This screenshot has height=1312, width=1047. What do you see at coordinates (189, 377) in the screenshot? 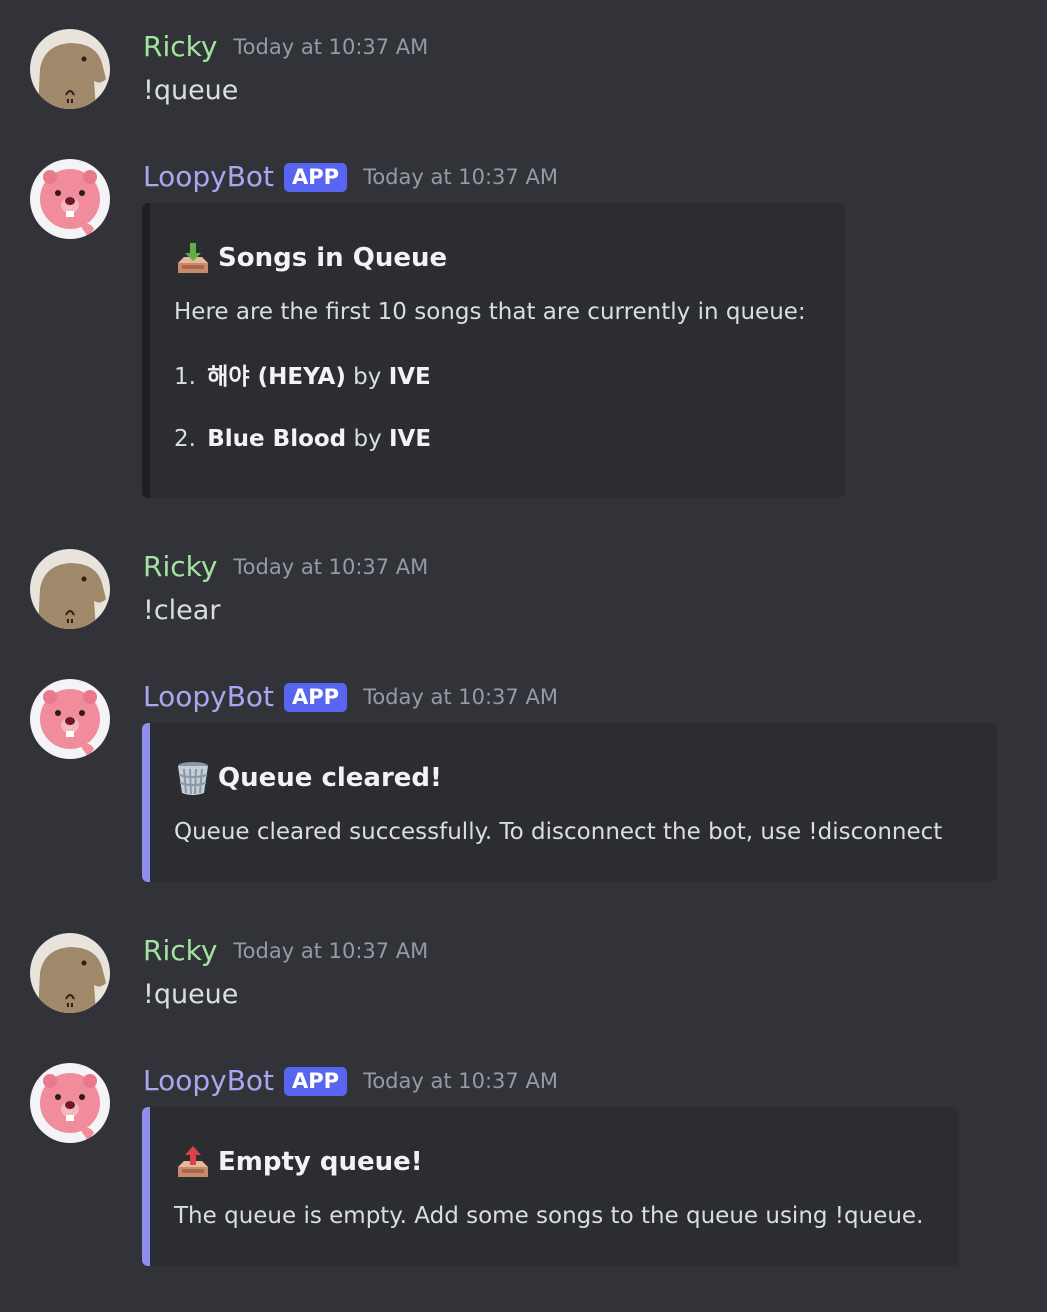
I see `song-number: 1.` at bounding box center [189, 377].